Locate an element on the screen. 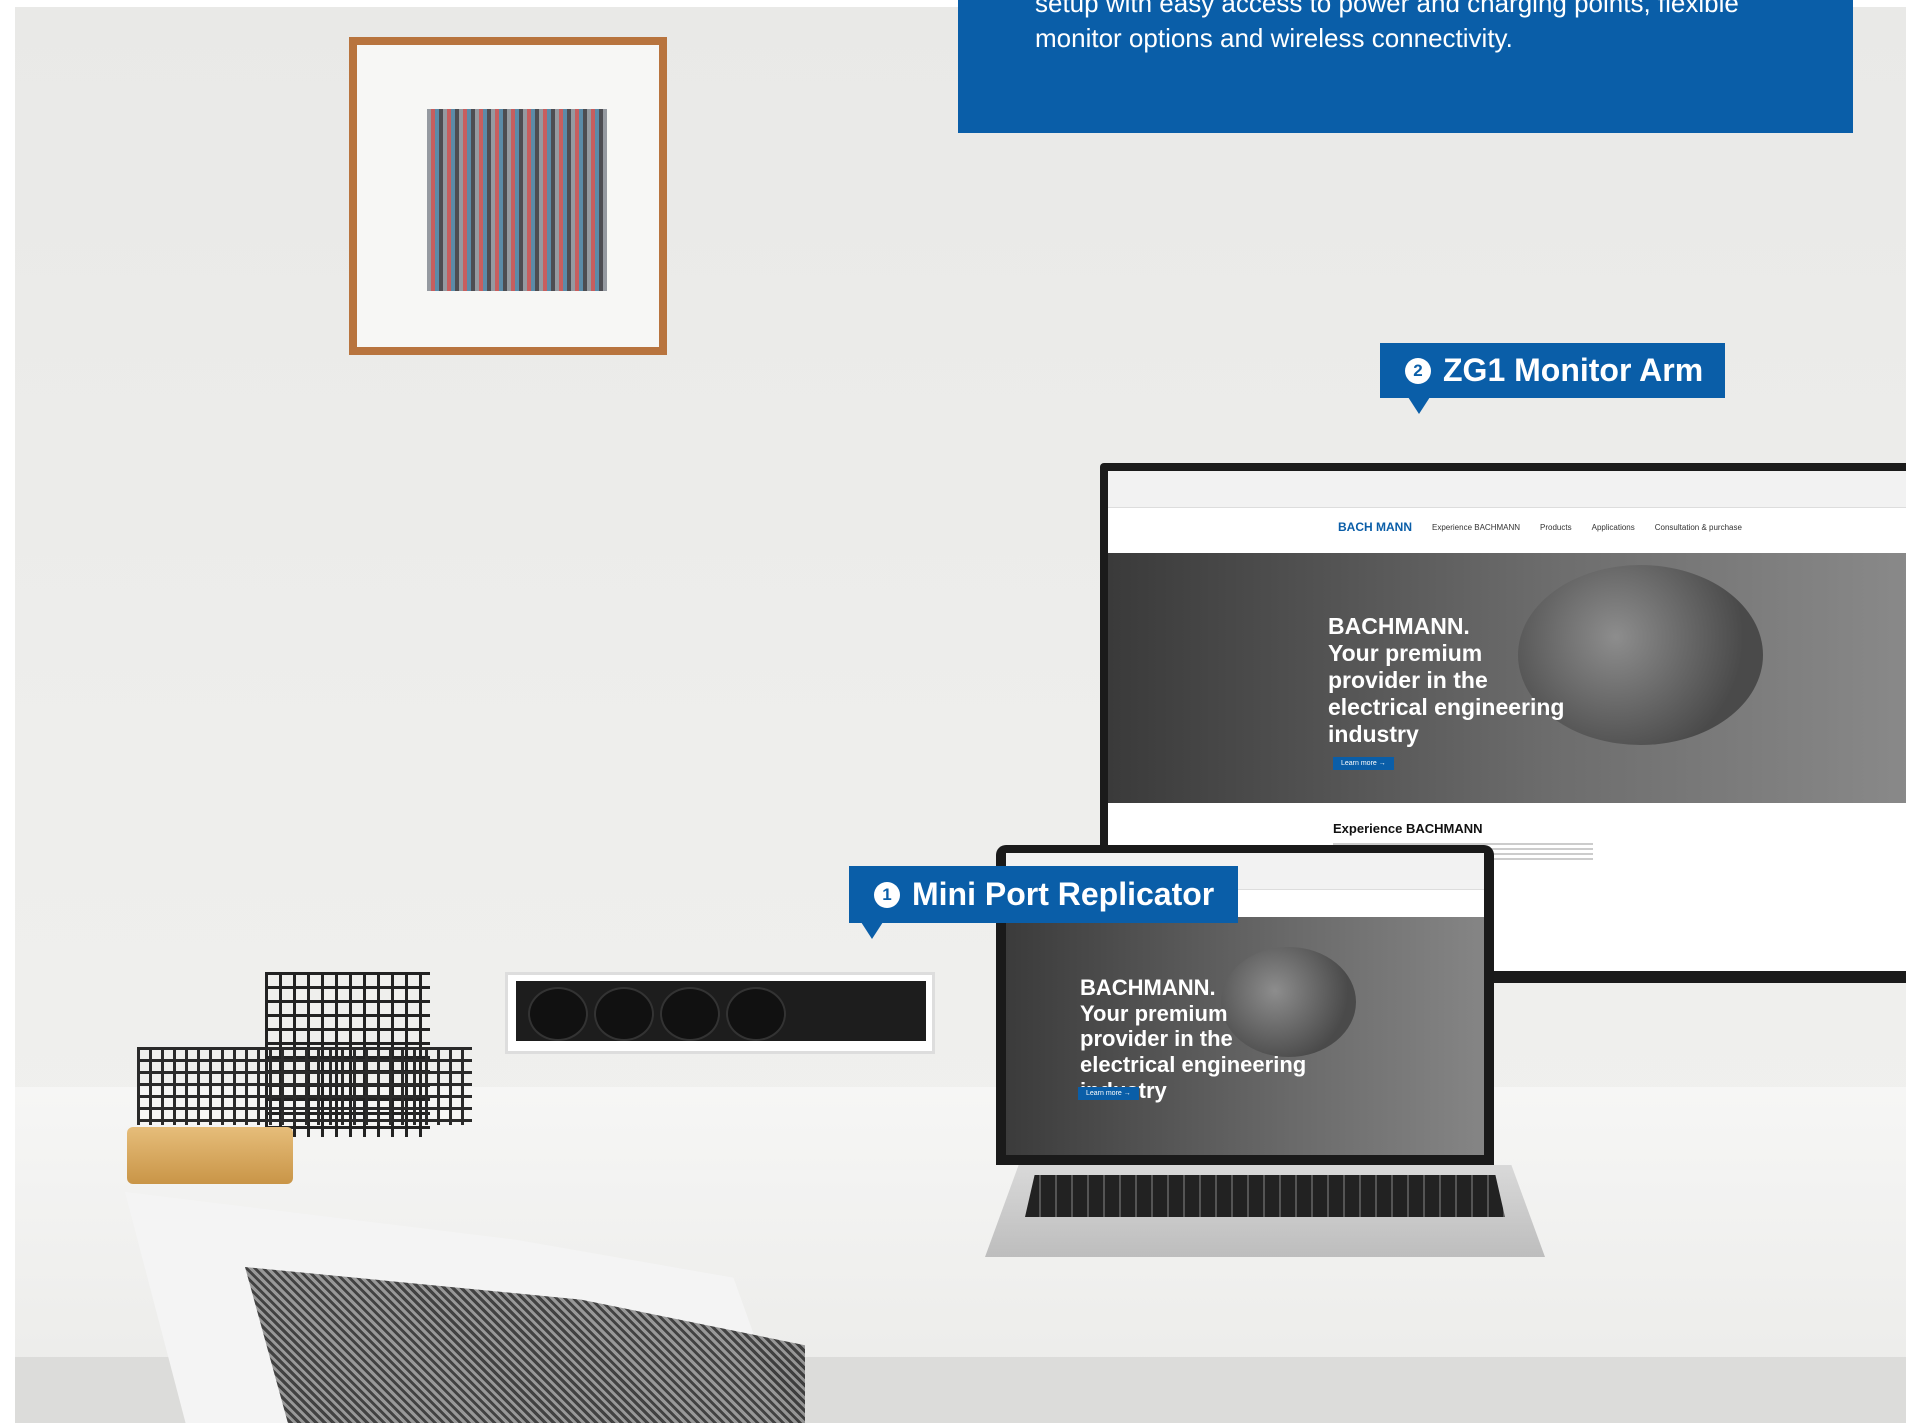 The width and height of the screenshot is (1906, 1423). nav-item-products: Products is located at coordinates (1556, 527).